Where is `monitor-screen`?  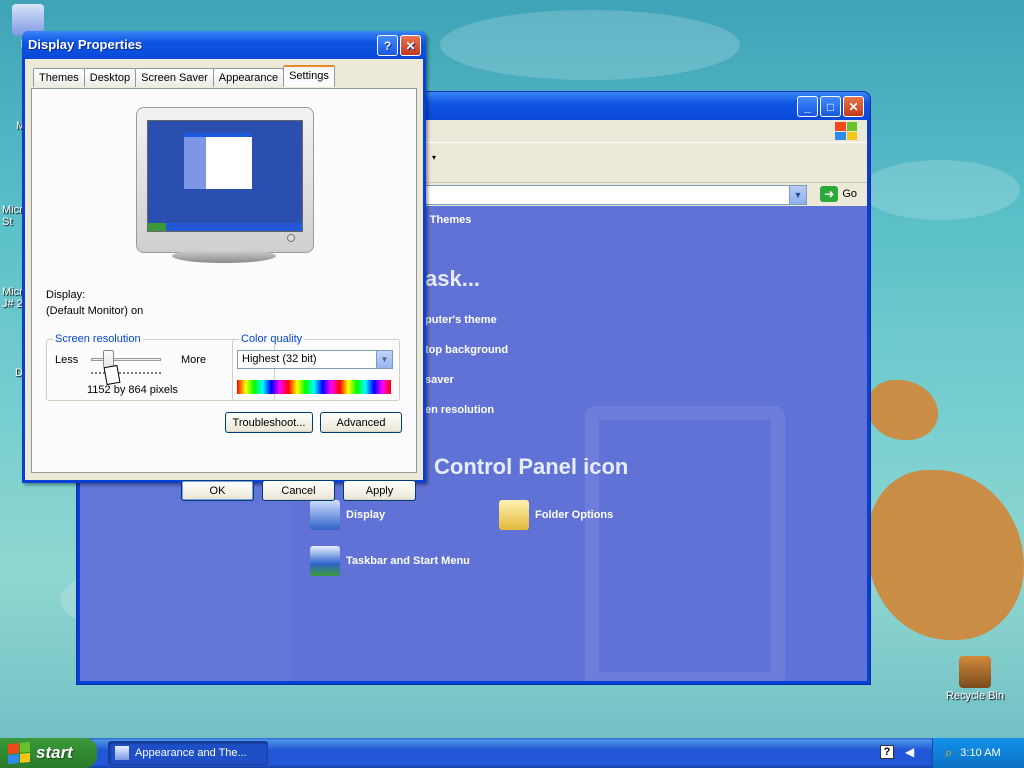
monitor-screen is located at coordinates (225, 176).